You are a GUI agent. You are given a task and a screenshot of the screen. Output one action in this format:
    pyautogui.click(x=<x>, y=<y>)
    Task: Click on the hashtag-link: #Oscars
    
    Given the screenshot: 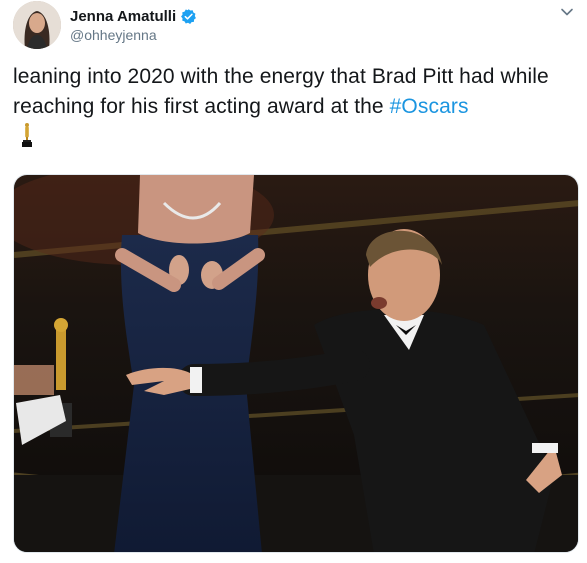 What is the action you would take?
    pyautogui.click(x=429, y=106)
    